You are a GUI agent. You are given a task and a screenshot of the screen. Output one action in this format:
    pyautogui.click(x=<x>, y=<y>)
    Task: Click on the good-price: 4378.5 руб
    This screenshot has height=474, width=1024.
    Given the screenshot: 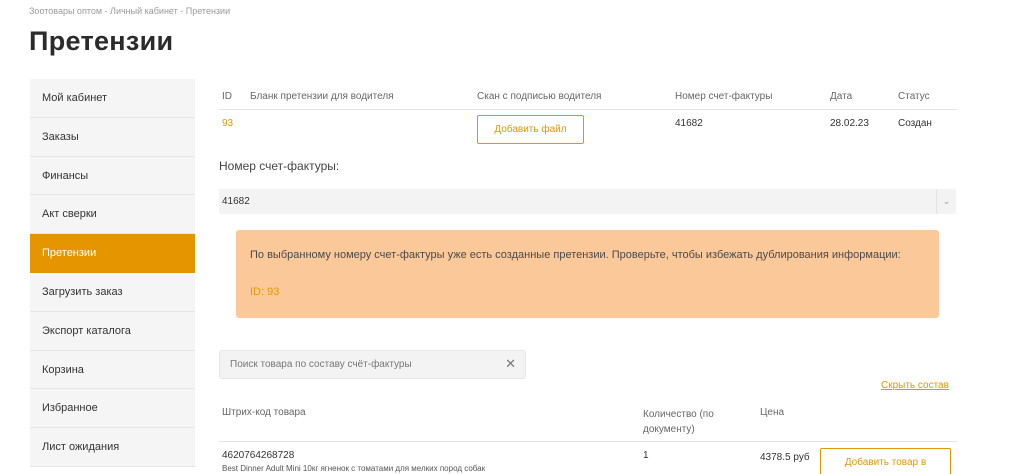 What is the action you would take?
    pyautogui.click(x=785, y=457)
    